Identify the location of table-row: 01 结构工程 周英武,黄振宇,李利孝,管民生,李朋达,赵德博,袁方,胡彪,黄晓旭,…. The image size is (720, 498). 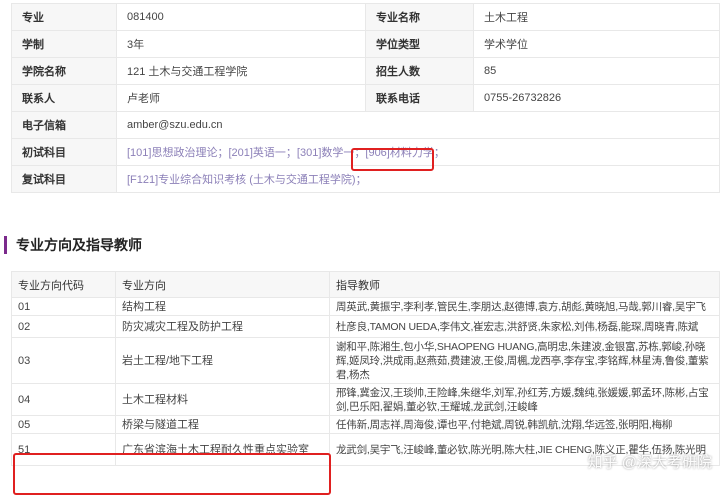
(365, 306).